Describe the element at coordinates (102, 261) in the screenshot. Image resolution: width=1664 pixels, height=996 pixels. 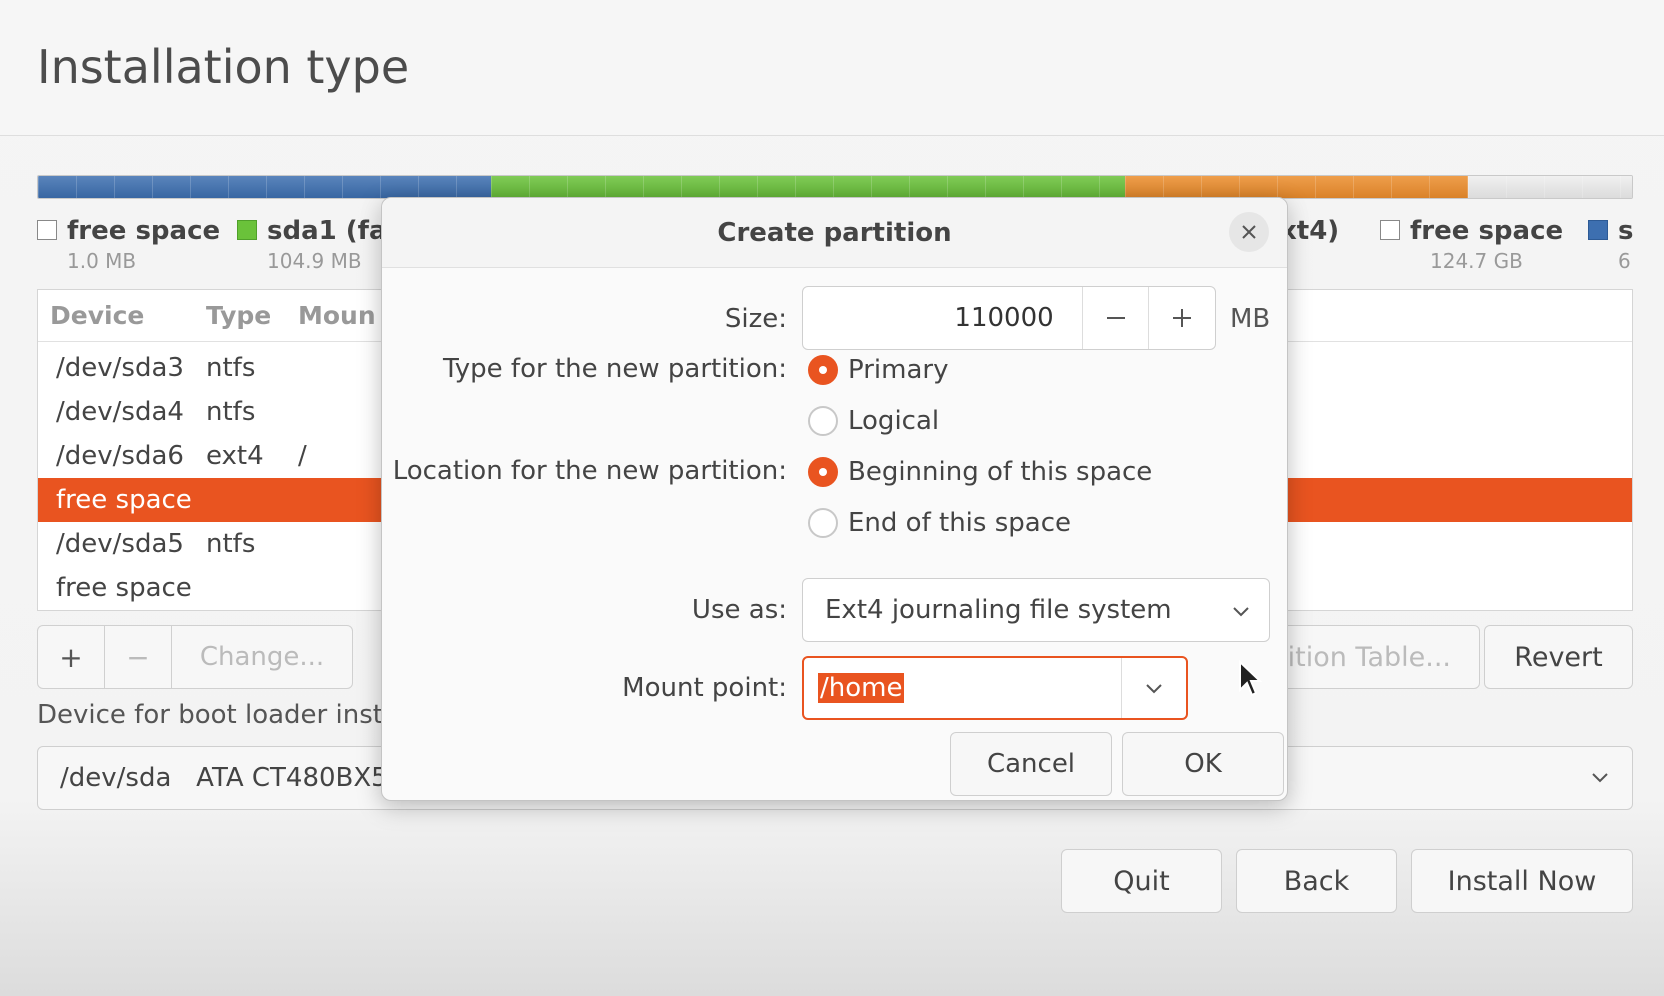
I see `legend-size: 1.0 MB` at that location.